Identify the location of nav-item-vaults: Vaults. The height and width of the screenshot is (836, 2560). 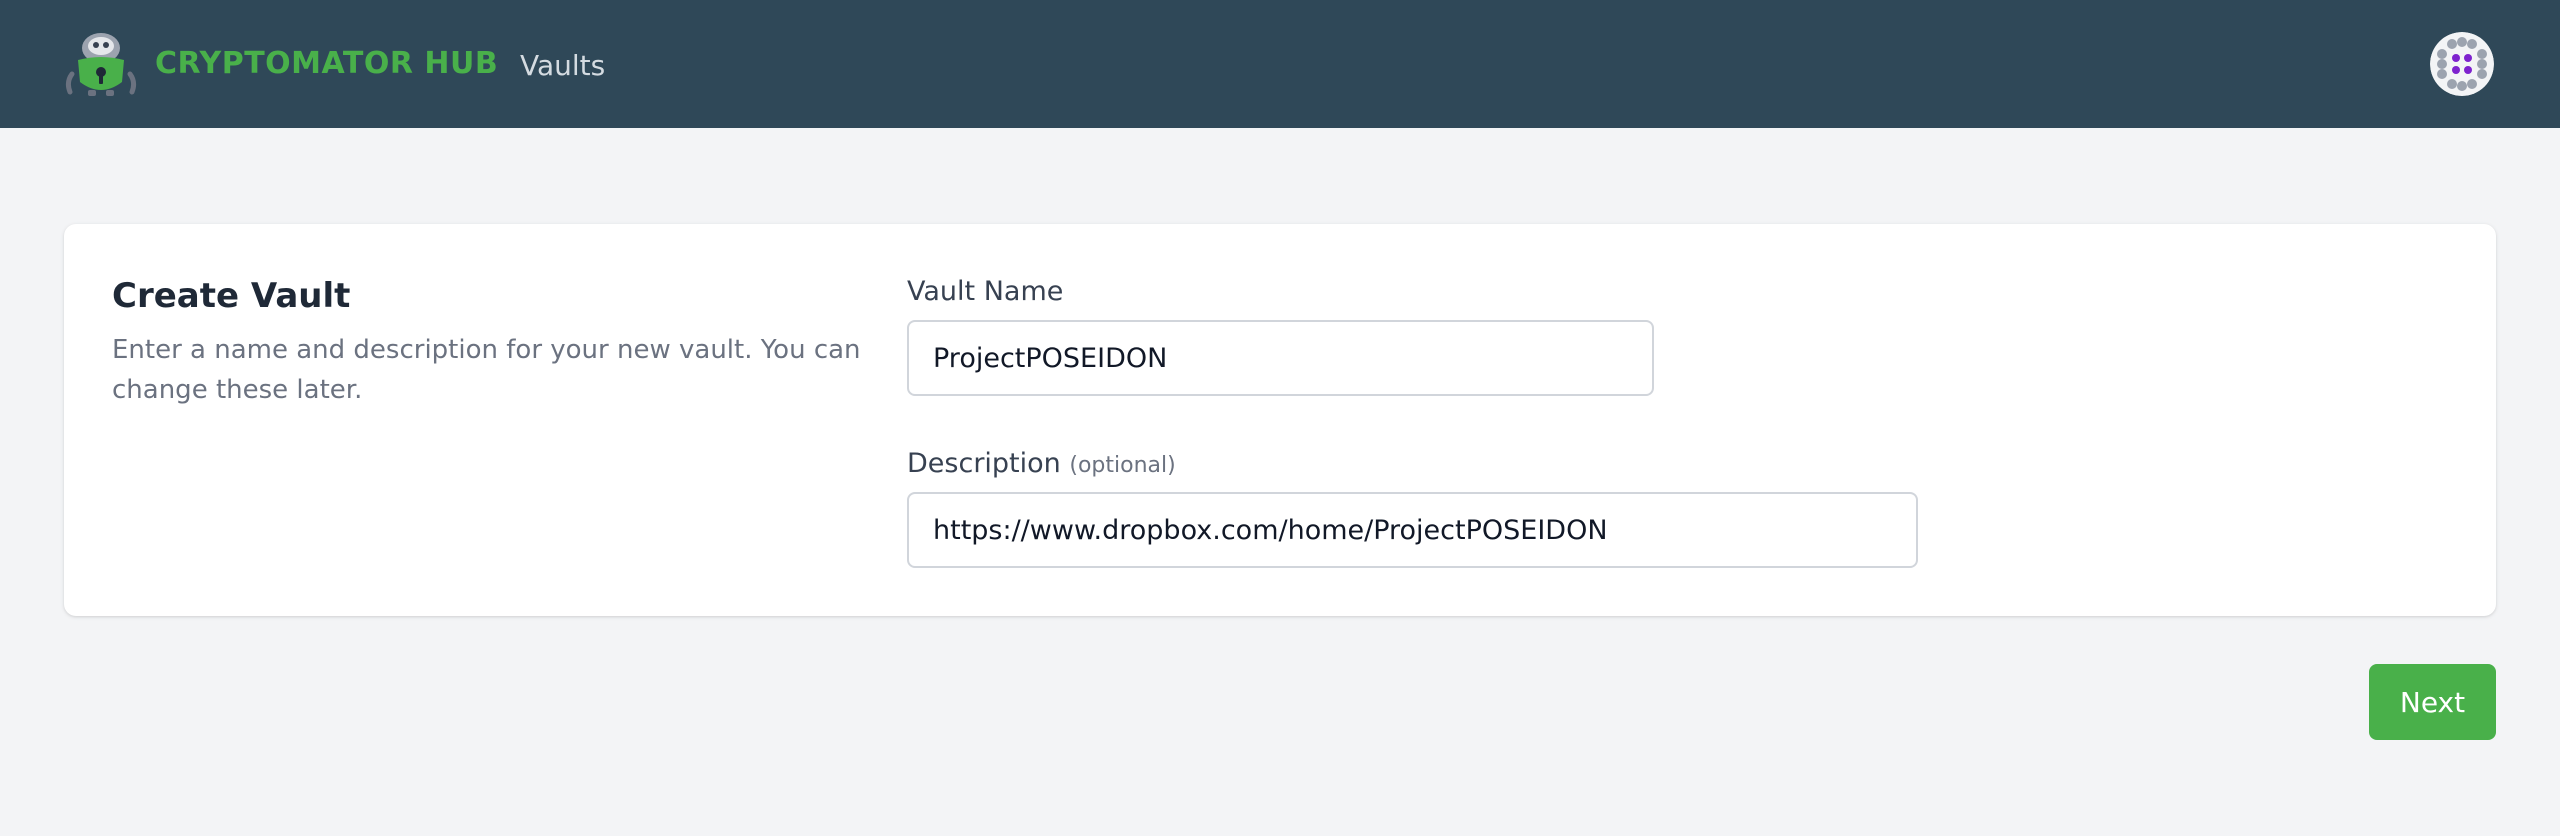
(562, 66).